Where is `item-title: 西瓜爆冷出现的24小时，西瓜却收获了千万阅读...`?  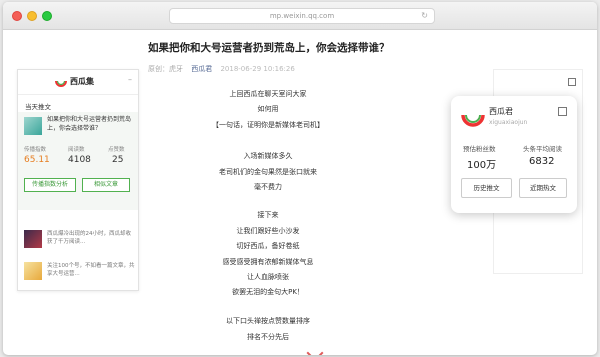
item-title: 西瓜爆冷出现的24小时，西瓜却收获了千万阅读... is located at coordinates (89, 238).